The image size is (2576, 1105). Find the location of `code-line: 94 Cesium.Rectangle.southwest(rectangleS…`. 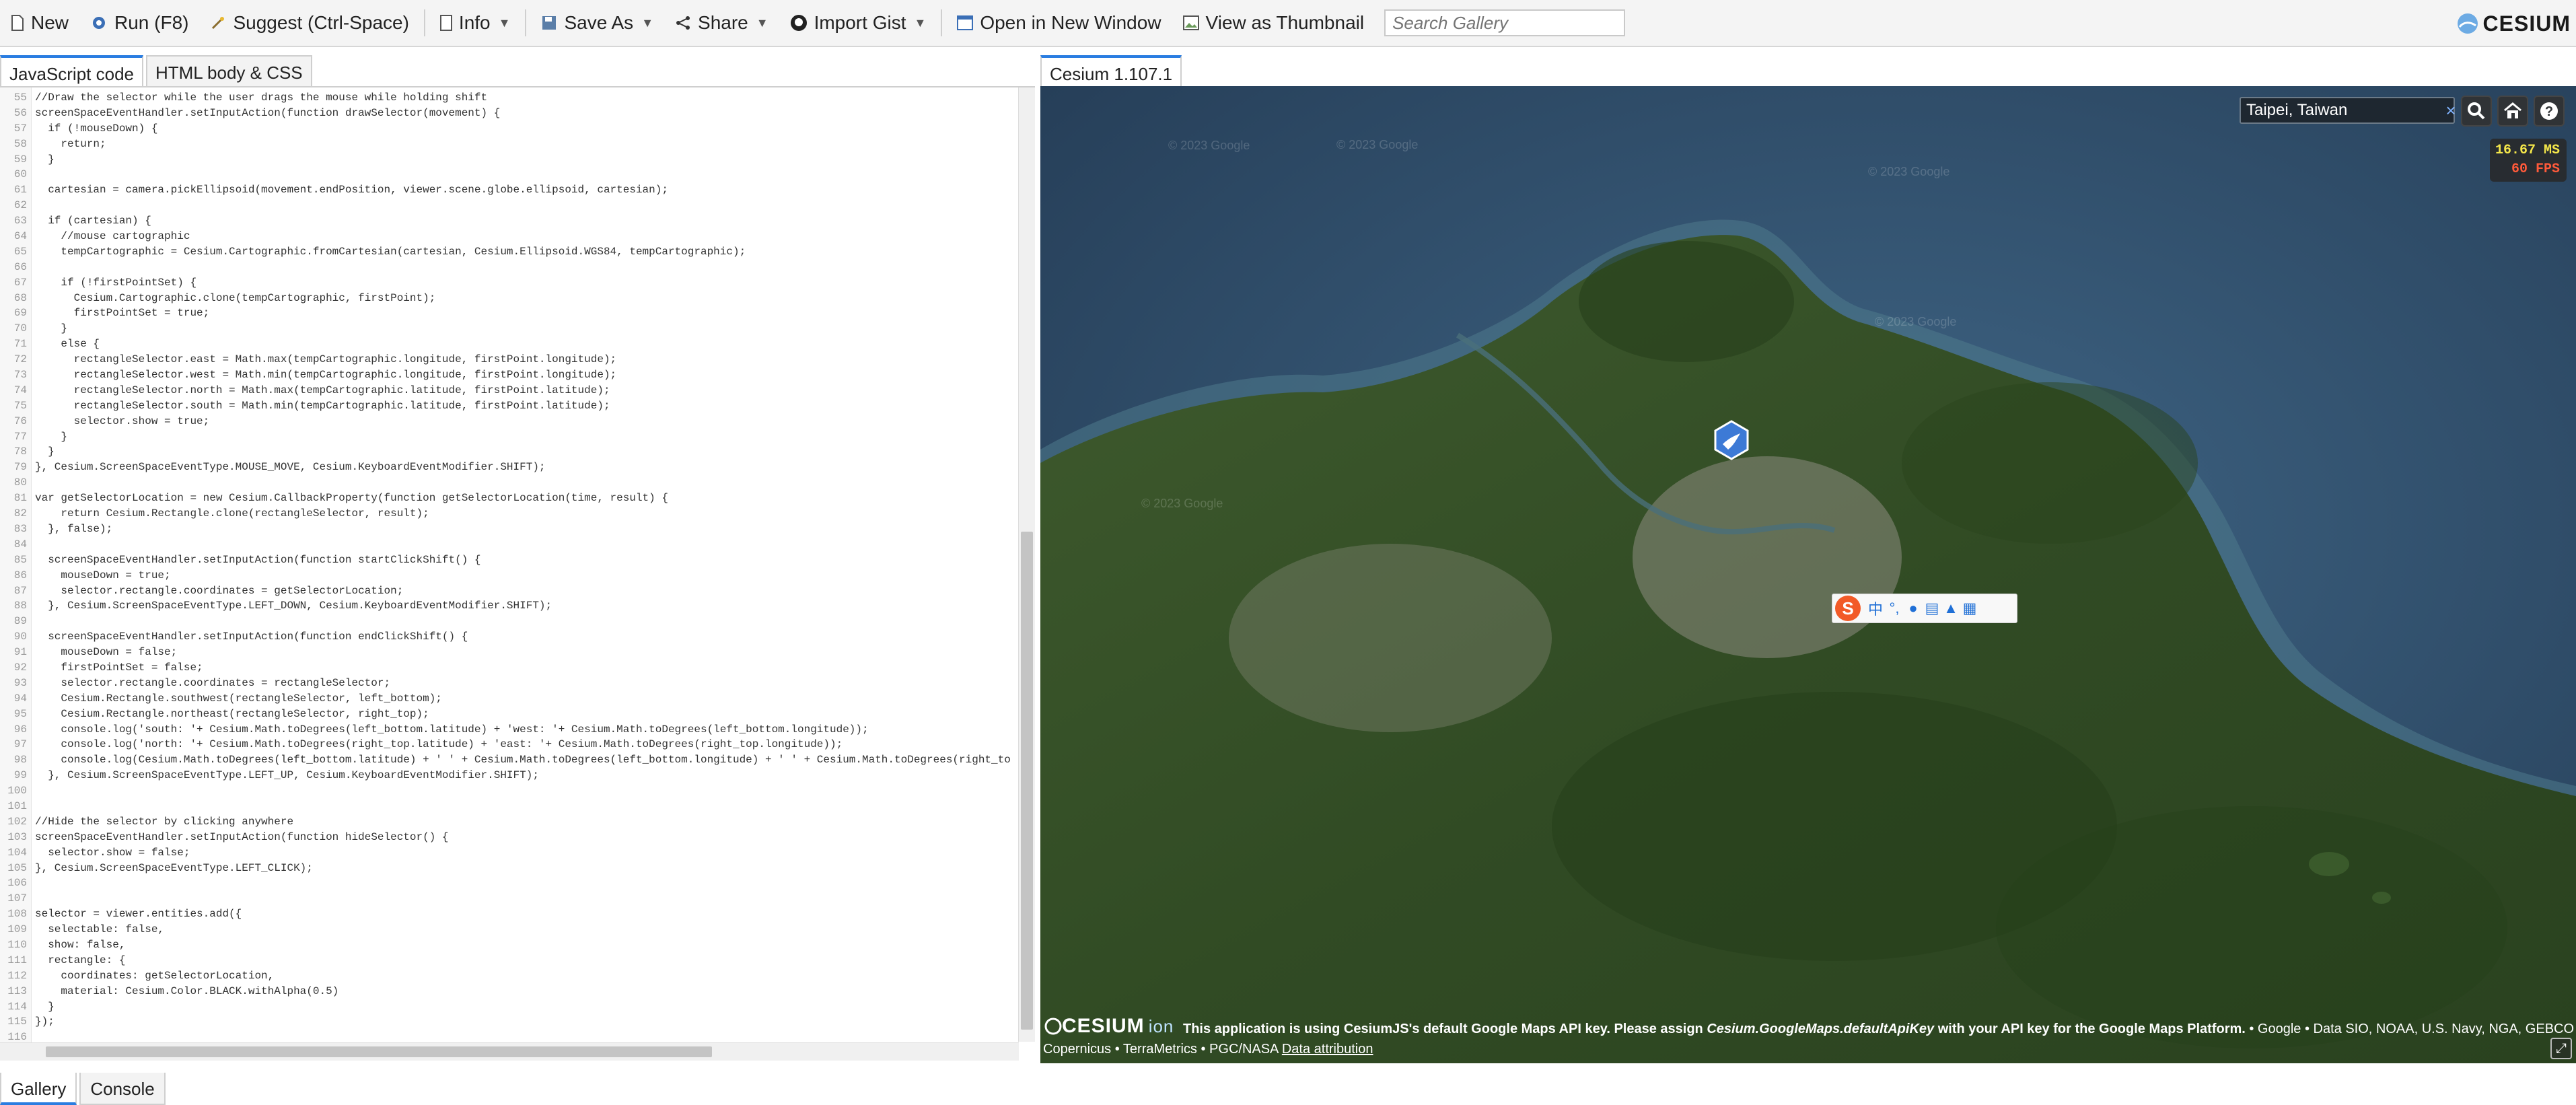

code-line: 94 Cesium.Rectangle.southwest(rectangleS… is located at coordinates (508, 699).